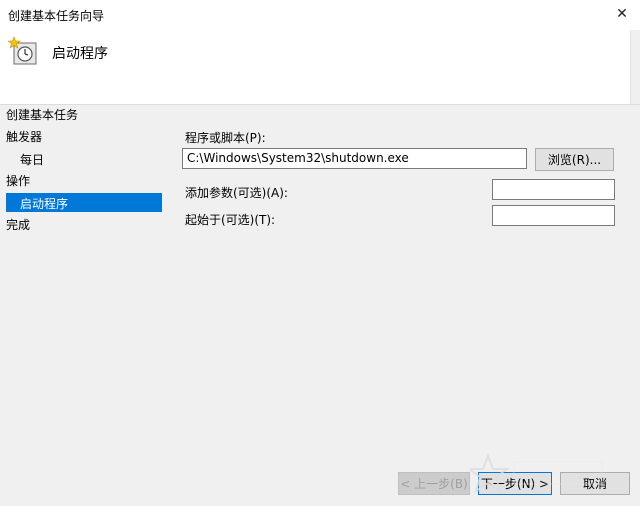  Describe the element at coordinates (622, 14) in the screenshot. I see `close-icon: ✕` at that location.